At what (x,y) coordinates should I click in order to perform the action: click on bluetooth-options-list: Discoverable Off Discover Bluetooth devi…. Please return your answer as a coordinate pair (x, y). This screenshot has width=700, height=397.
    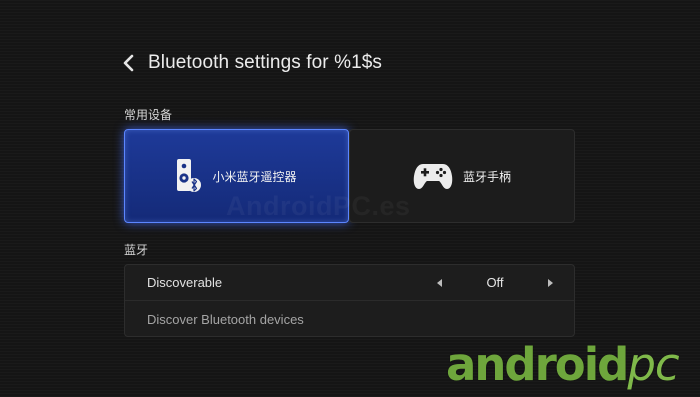
    Looking at the image, I should click on (349, 300).